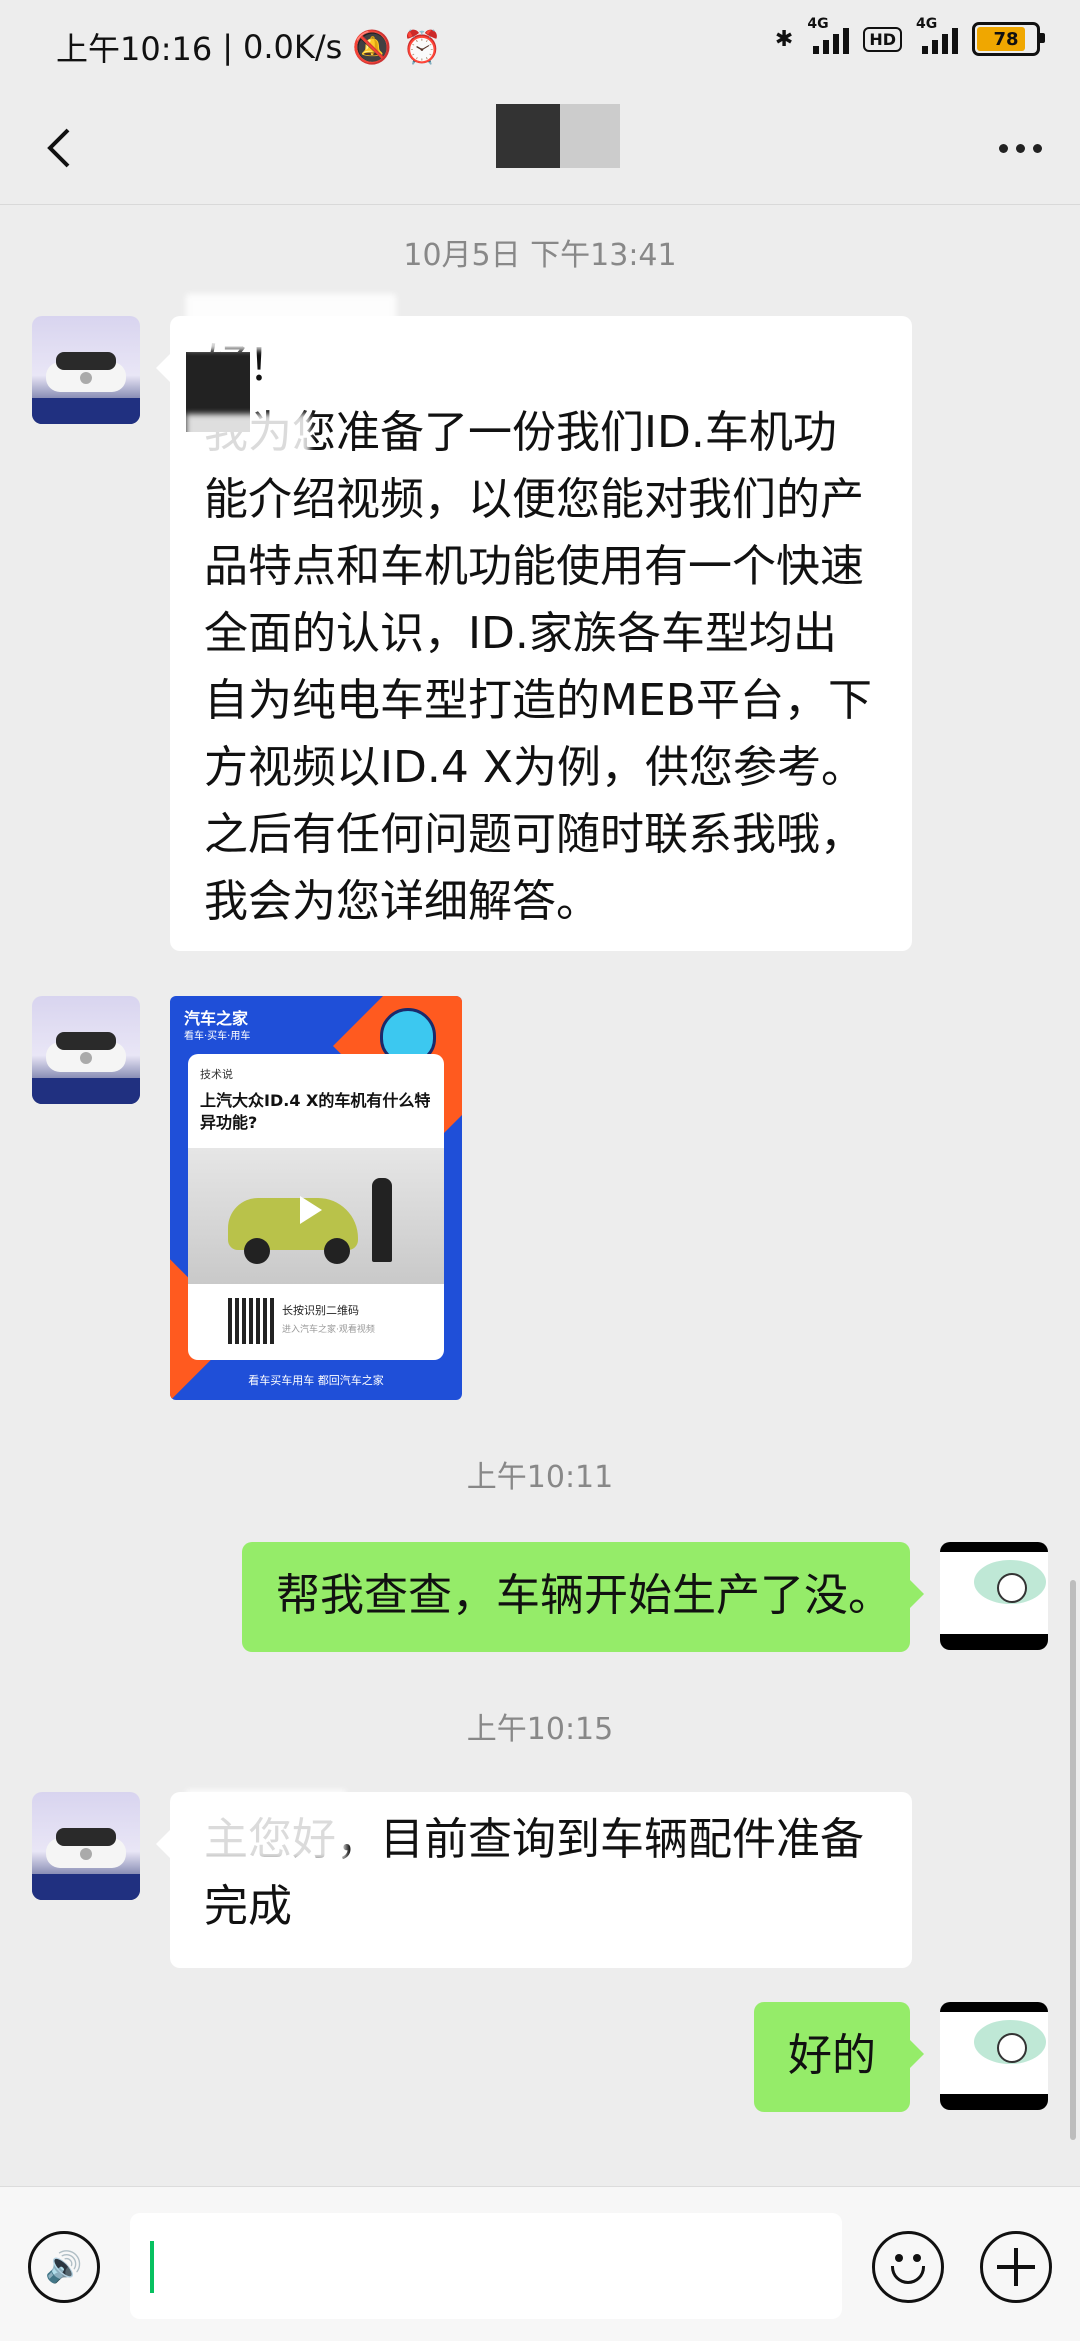 The width and height of the screenshot is (1080, 2341). Describe the element at coordinates (882, 39) in the screenshot. I see `hd-badge: HD` at that location.